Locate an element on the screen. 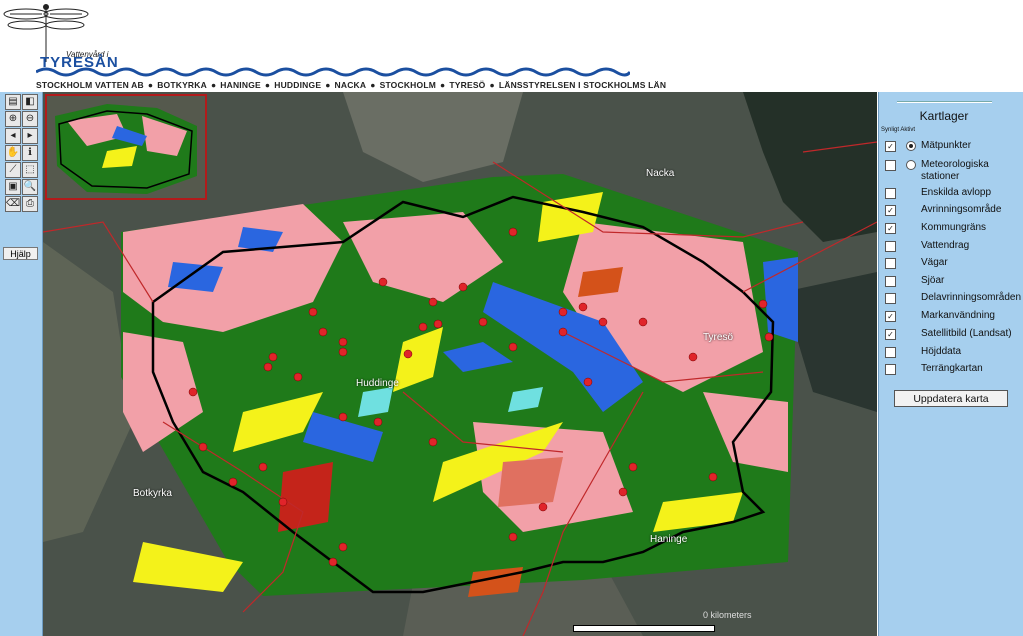  municipality-name: LÄNSSTYRELSEN I STOCKHOLMS LÄN is located at coordinates (582, 85).